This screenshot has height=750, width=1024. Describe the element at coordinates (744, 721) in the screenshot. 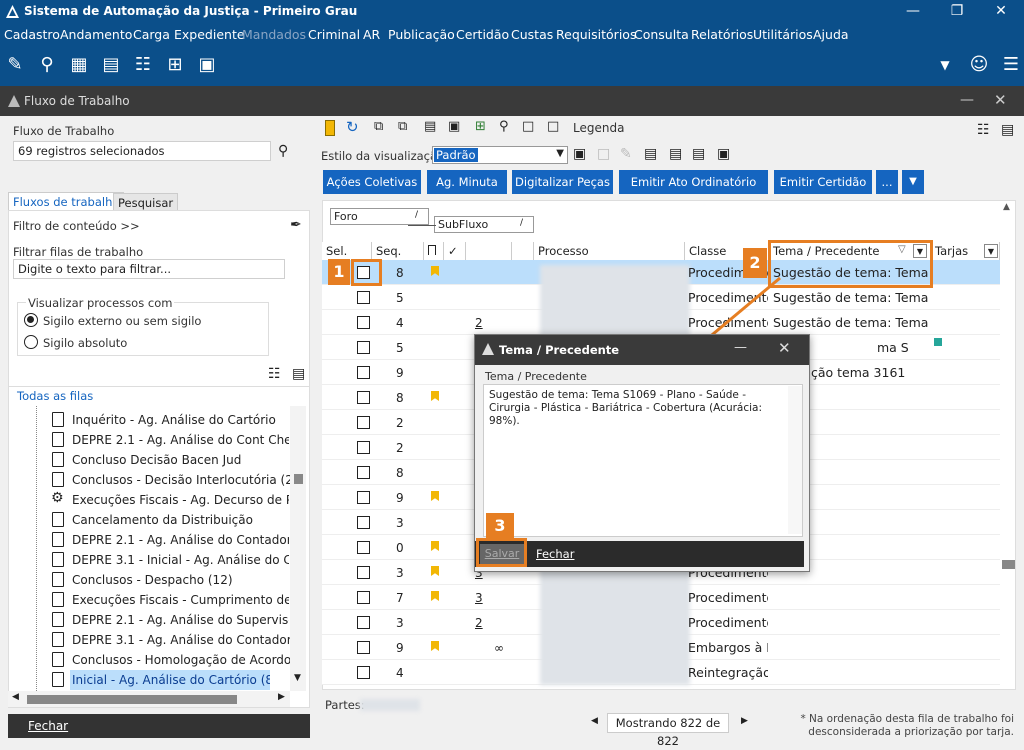

I see `next-page-icon: ▶` at that location.